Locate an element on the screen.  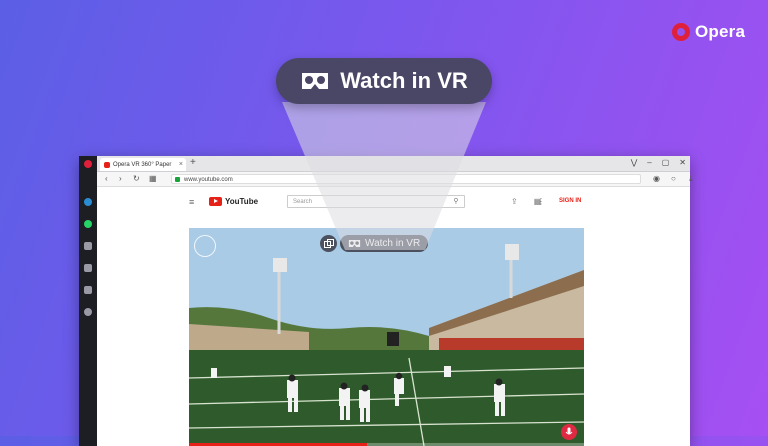
minimize-button: – is located at coordinates (649, 162).